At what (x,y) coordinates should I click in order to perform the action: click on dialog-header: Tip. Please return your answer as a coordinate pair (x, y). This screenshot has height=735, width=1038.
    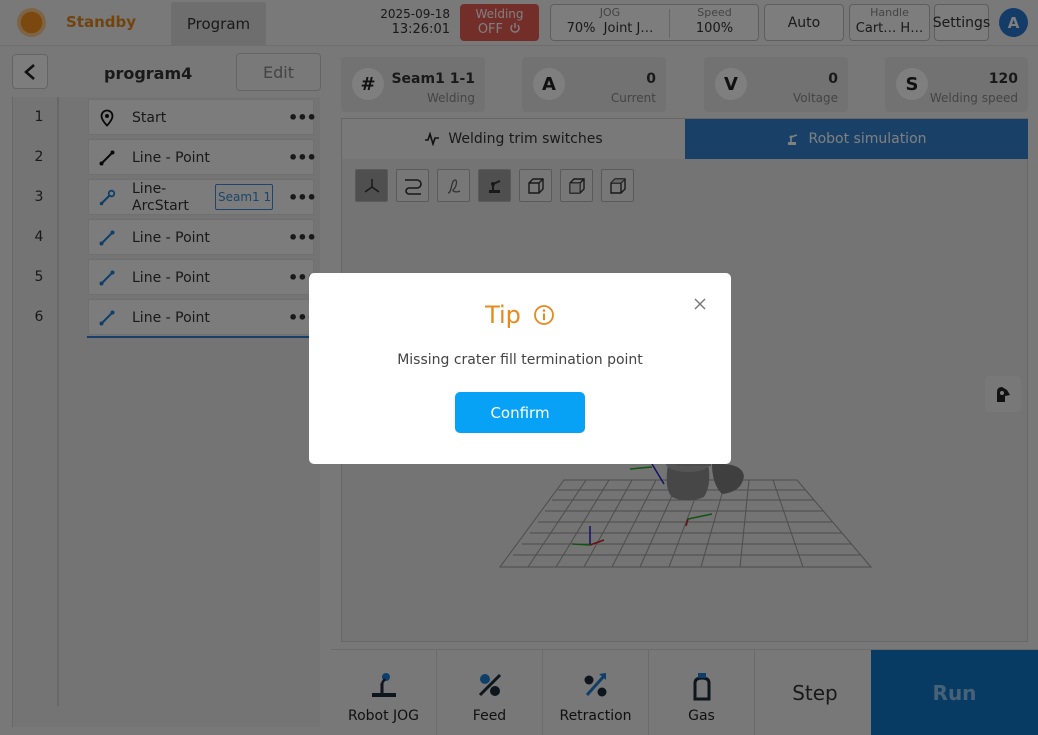
    Looking at the image, I should click on (520, 315).